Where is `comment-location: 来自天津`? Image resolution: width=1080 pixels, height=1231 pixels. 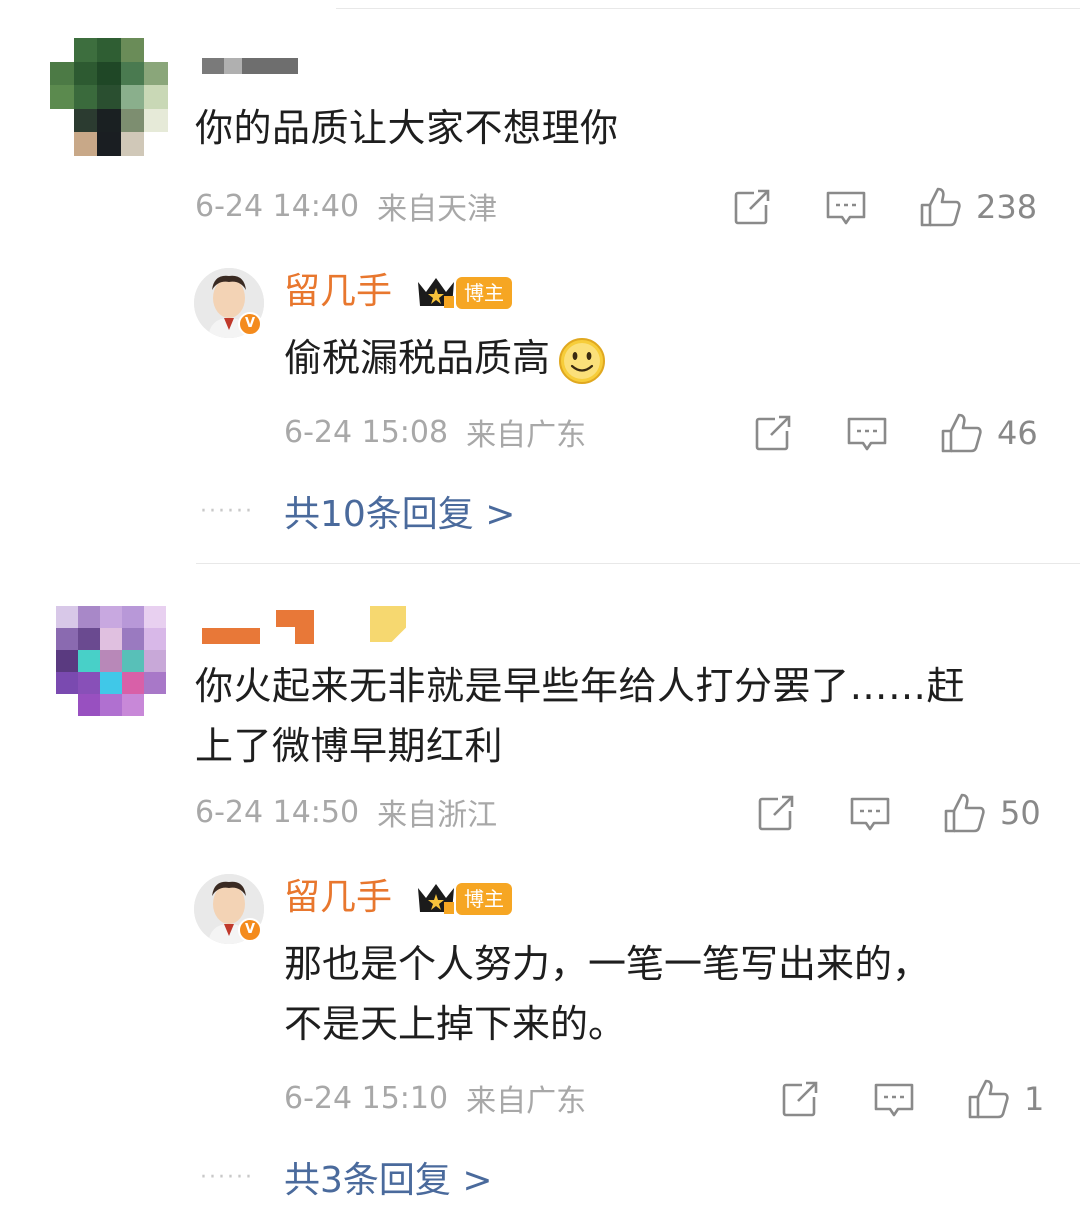 comment-location: 来自天津 is located at coordinates (437, 209).